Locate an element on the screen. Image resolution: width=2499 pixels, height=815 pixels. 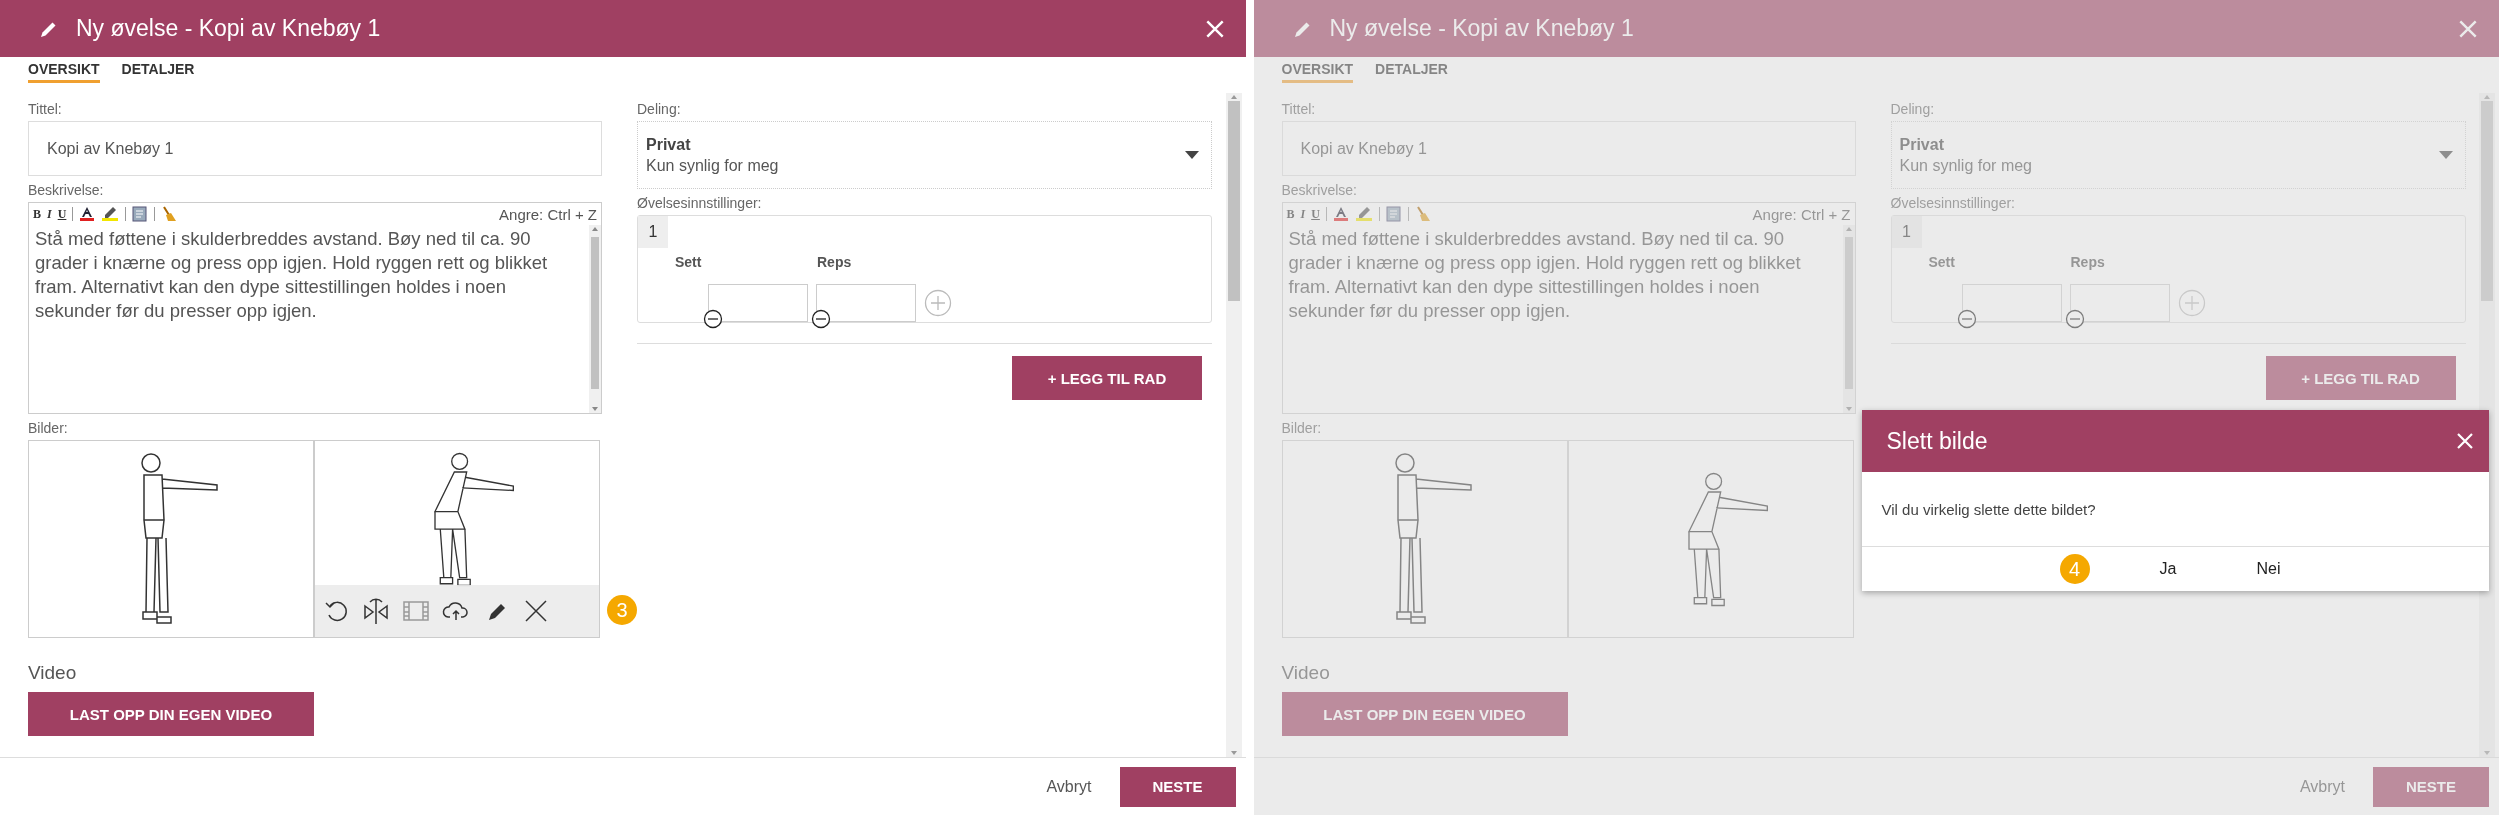
step-badge: 4 is located at coordinates (2074, 569).